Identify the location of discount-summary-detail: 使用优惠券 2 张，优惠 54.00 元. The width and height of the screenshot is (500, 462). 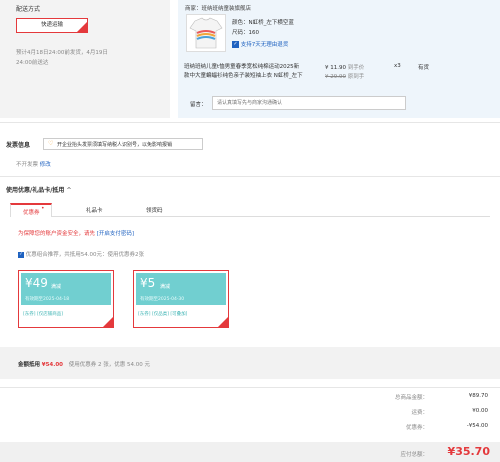
(109, 365).